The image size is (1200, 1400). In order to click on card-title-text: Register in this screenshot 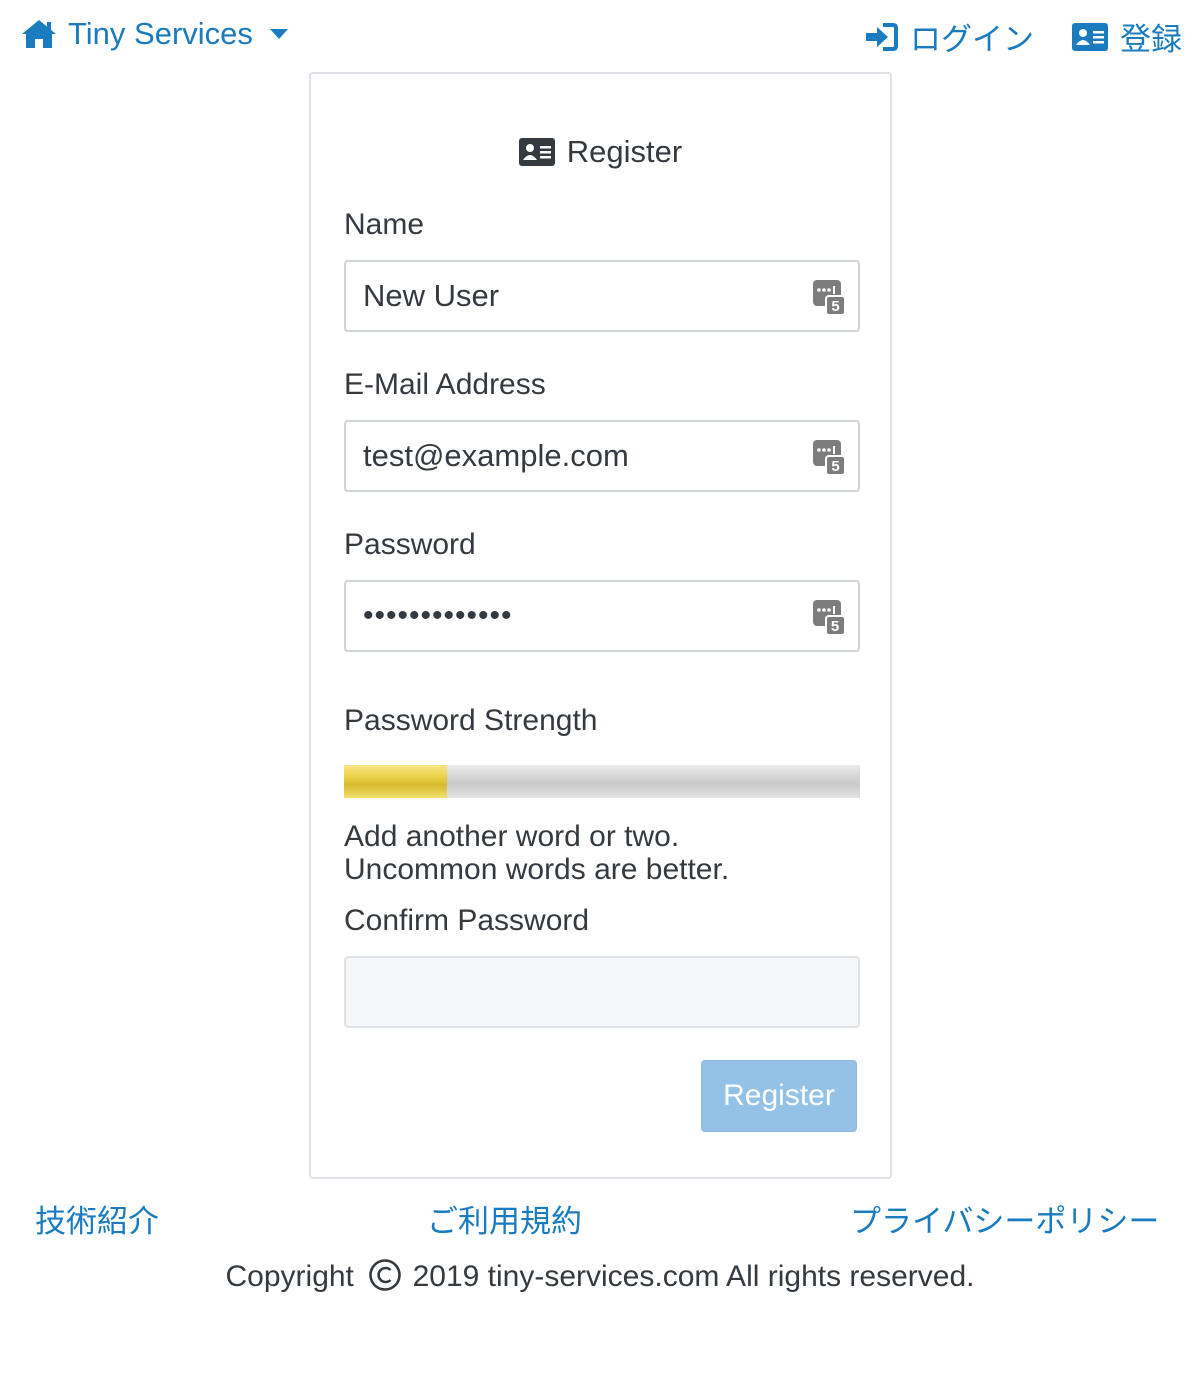, I will do `click(624, 151)`.